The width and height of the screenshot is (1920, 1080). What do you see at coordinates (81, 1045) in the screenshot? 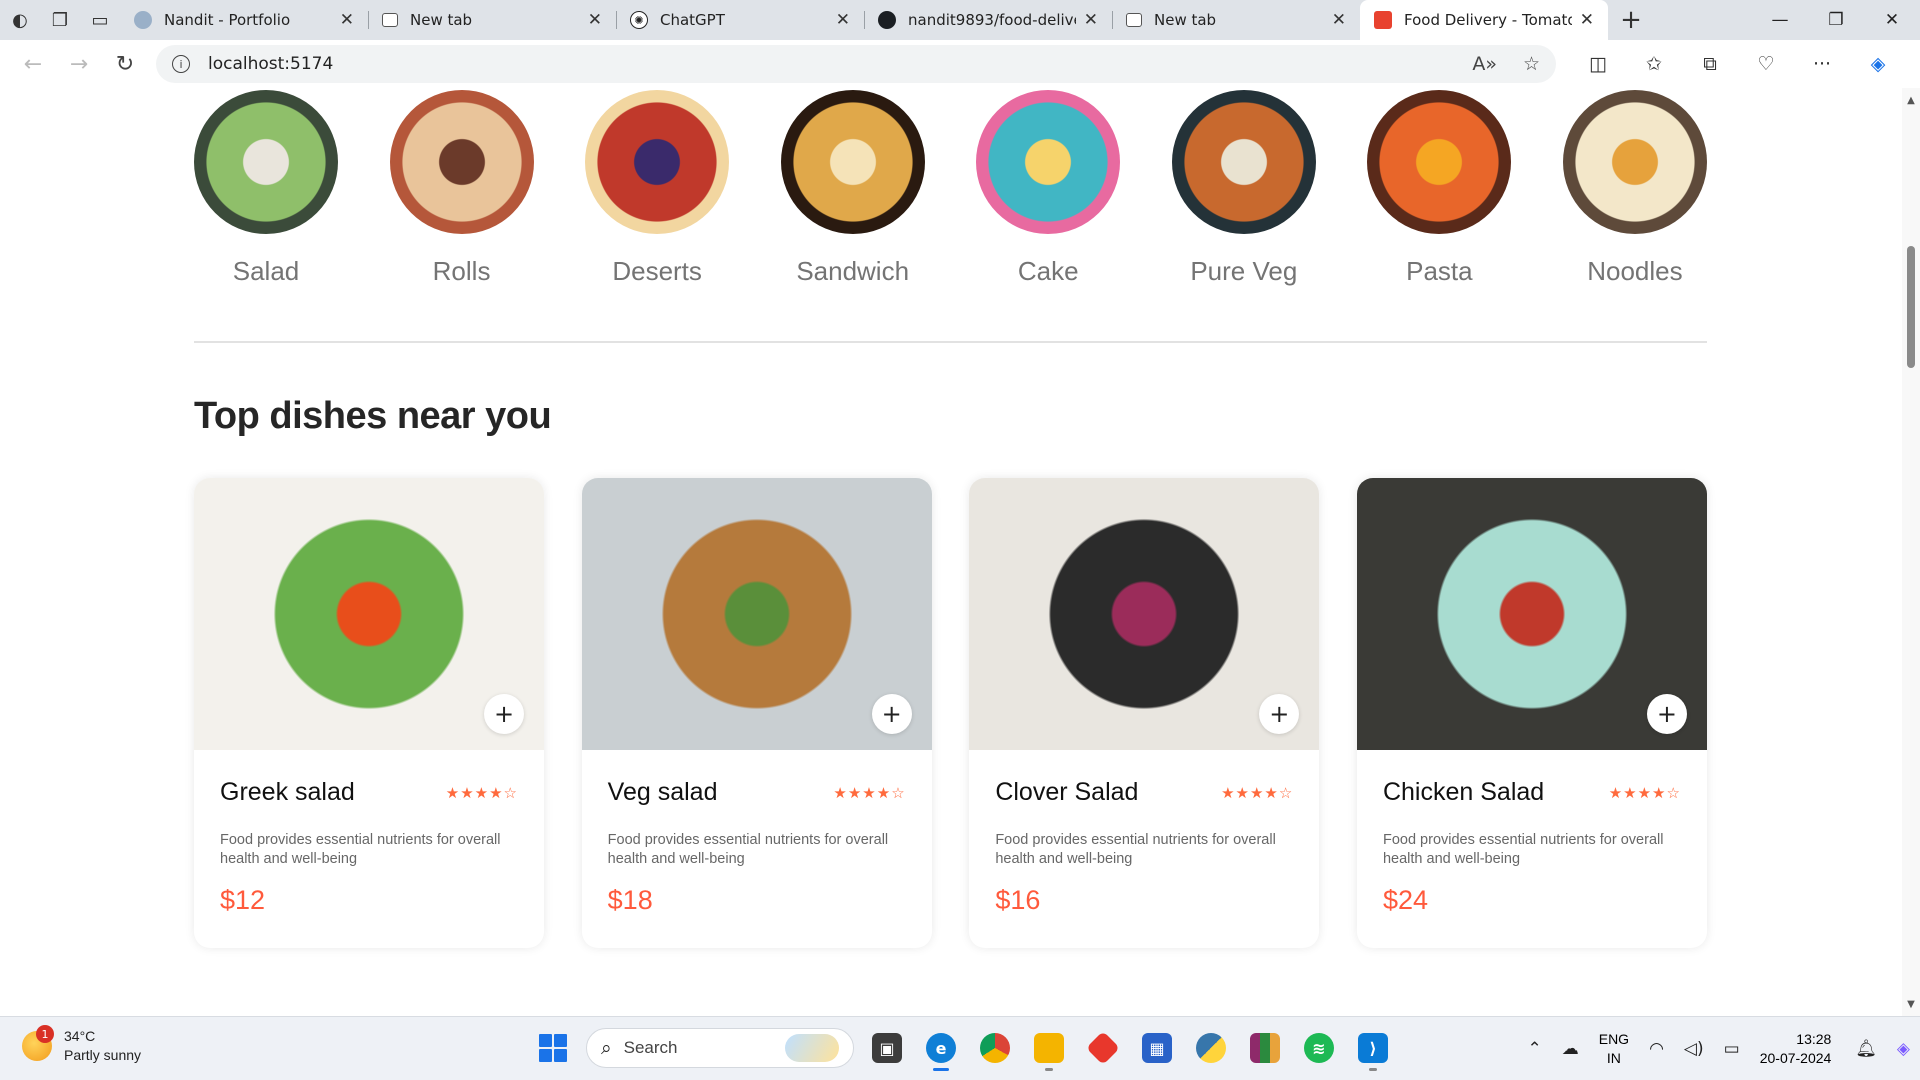
I see `weather-widget: 1 34°C Partly sunny` at bounding box center [81, 1045].